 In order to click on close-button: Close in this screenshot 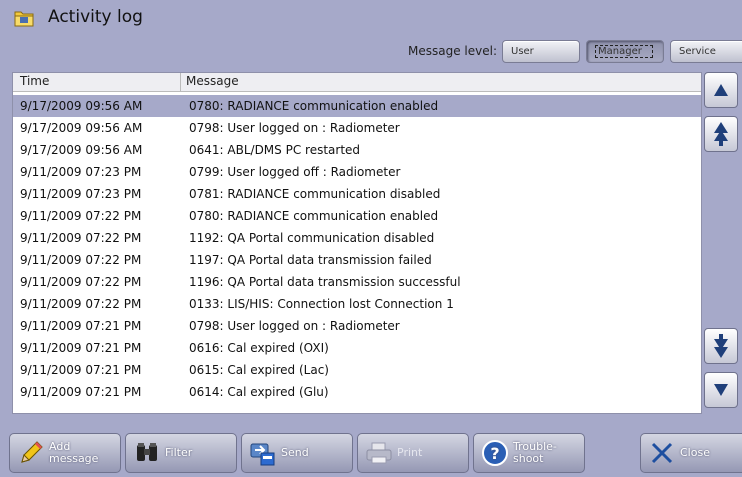, I will do `click(691, 453)`.